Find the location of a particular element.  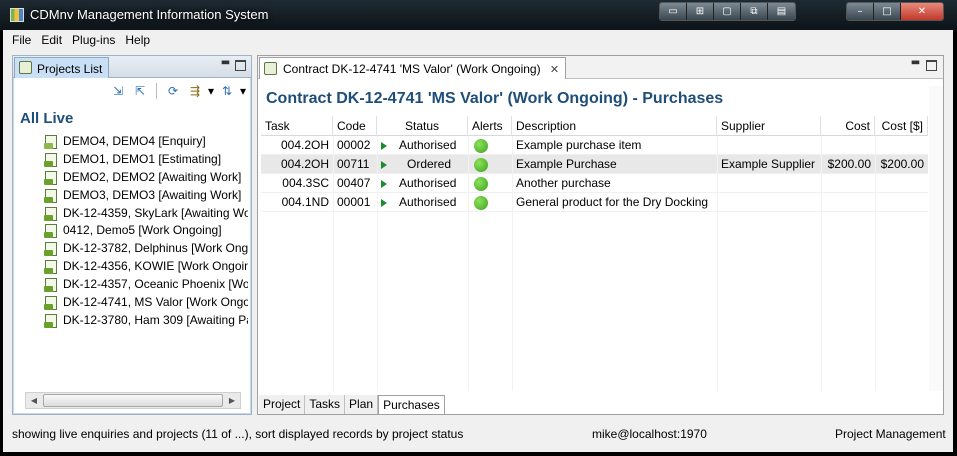

cell-description: Another purchase is located at coordinates (563, 183).